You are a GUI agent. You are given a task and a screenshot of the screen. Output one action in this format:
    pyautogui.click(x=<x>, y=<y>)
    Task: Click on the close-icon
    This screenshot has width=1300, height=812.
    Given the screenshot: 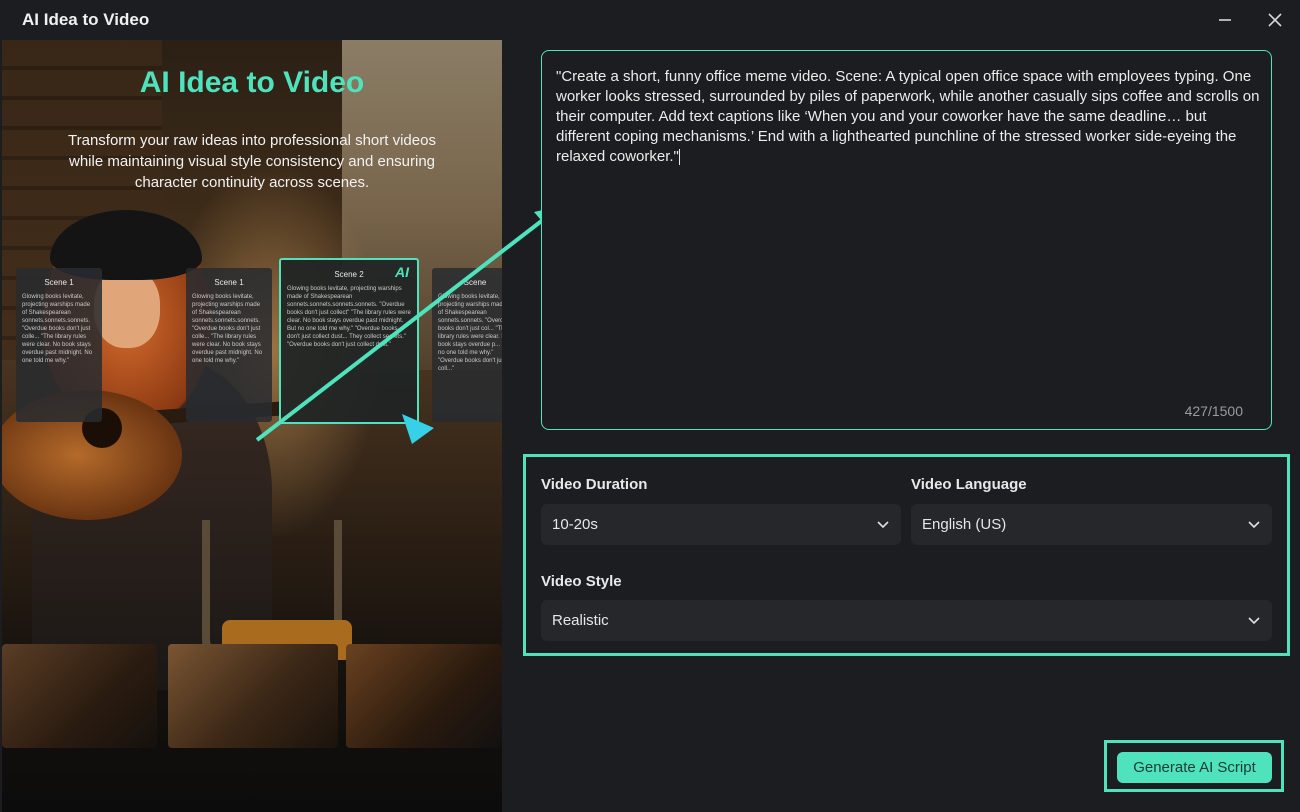 What is the action you would take?
    pyautogui.click(x=1275, y=20)
    